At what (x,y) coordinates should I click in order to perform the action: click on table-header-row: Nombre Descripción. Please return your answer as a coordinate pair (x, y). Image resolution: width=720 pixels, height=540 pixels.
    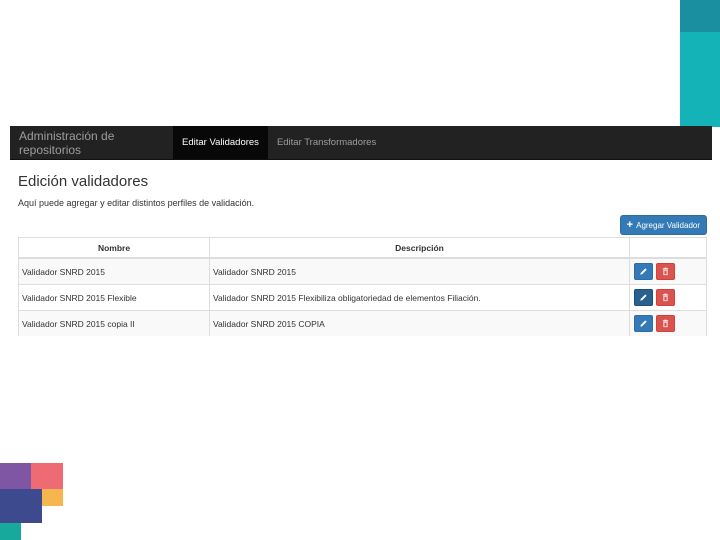
    Looking at the image, I should click on (362, 248).